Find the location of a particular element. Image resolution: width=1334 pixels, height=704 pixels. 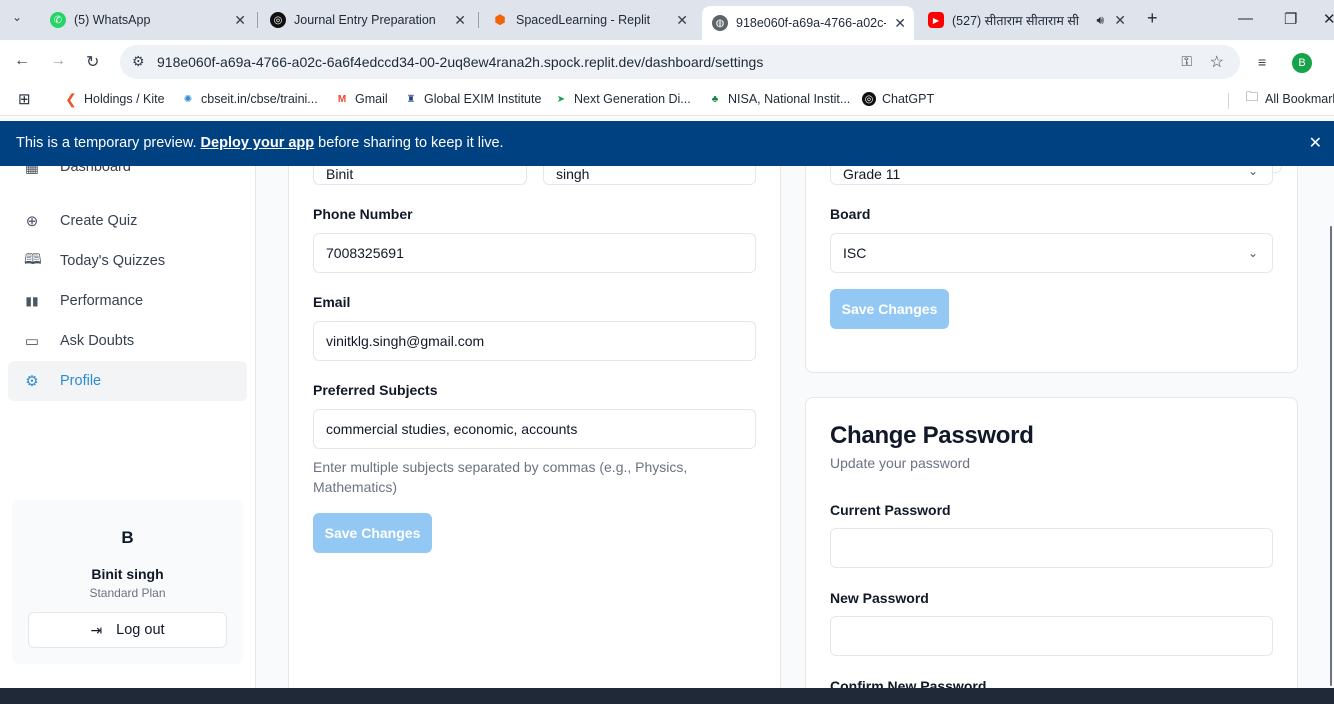

new-tab-icon: + is located at coordinates (1152, 18).